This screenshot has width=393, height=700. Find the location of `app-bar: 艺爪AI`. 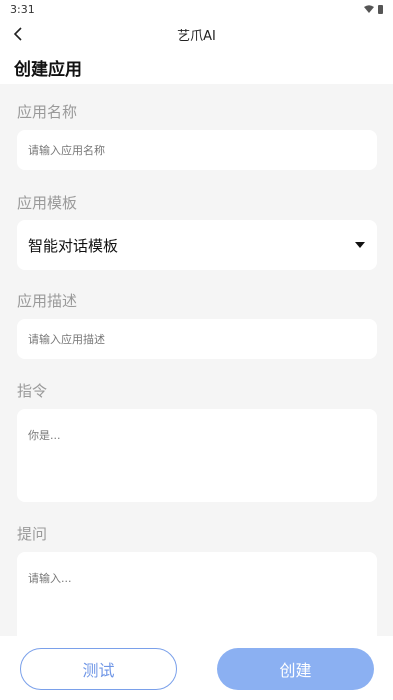

app-bar: 艺爪AI is located at coordinates (196, 34).